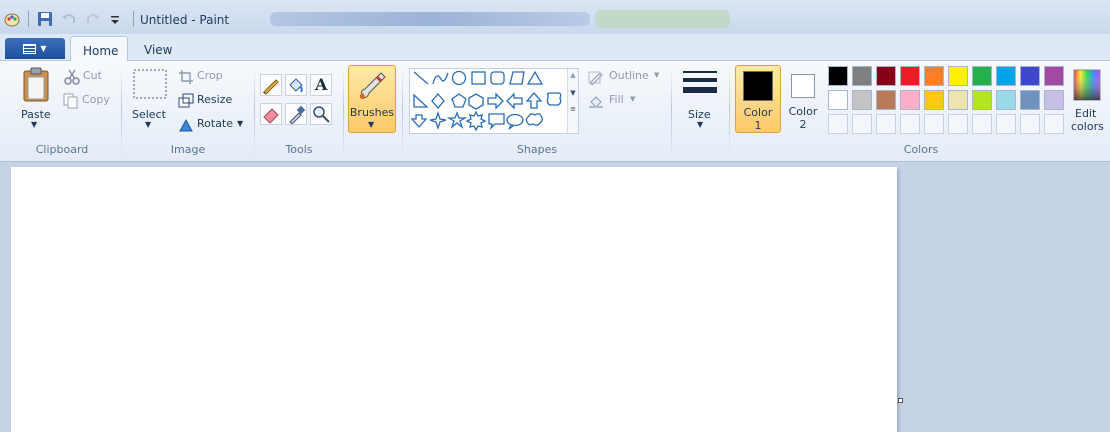 This screenshot has height=432, width=1110. What do you see at coordinates (62, 149) in the screenshot?
I see `group-label-clipboard: Clipboard` at bounding box center [62, 149].